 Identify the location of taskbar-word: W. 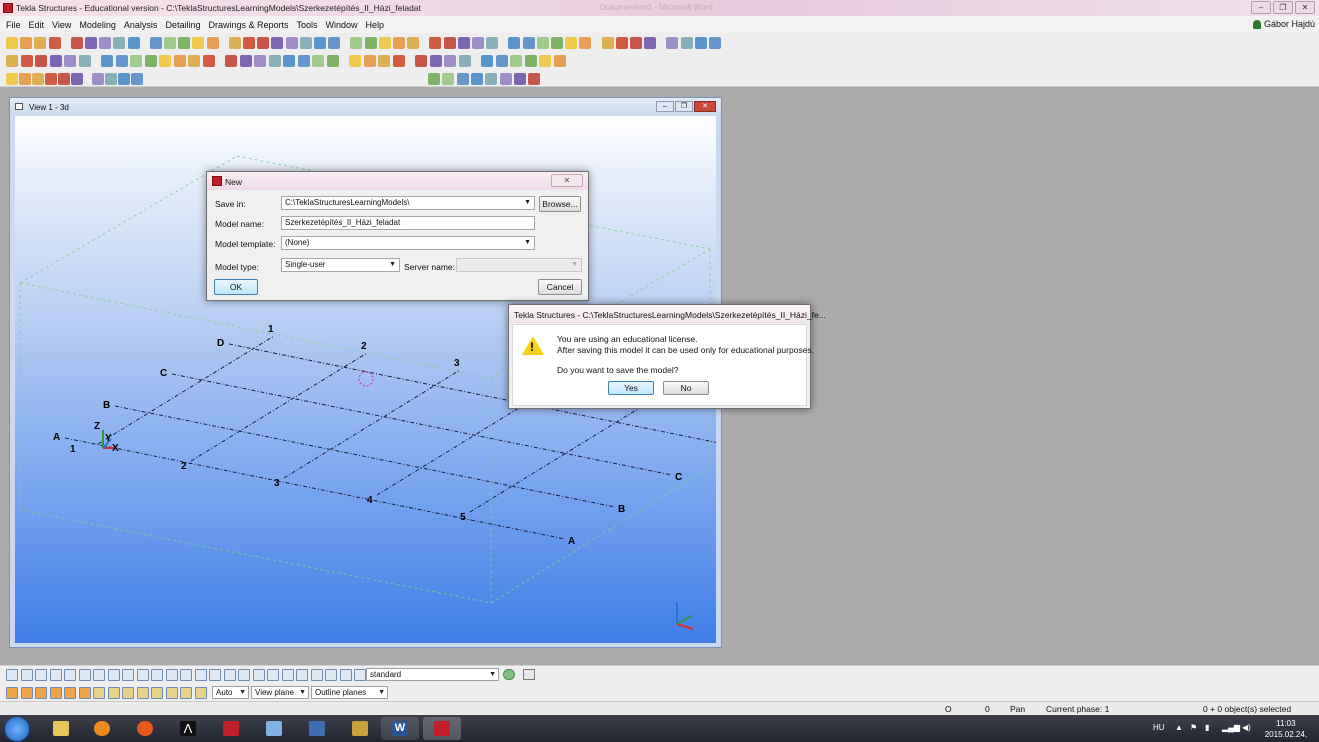
(400, 728).